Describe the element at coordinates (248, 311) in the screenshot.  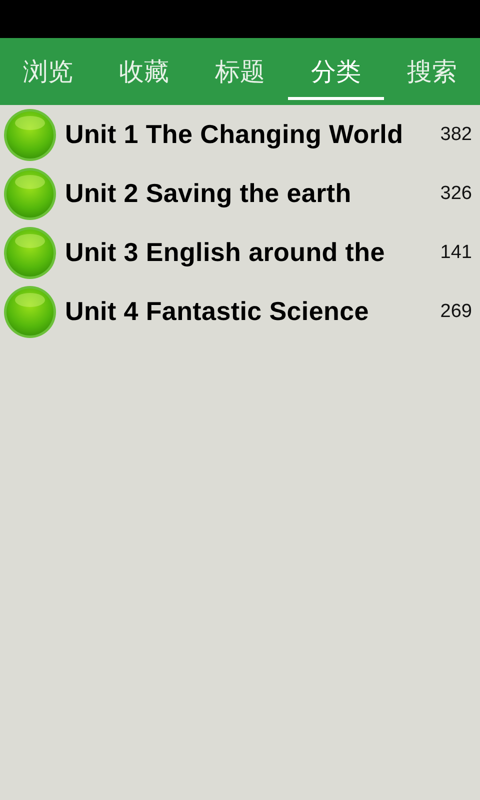
I see `category-title: Unit 4 Fantastic Science` at that location.